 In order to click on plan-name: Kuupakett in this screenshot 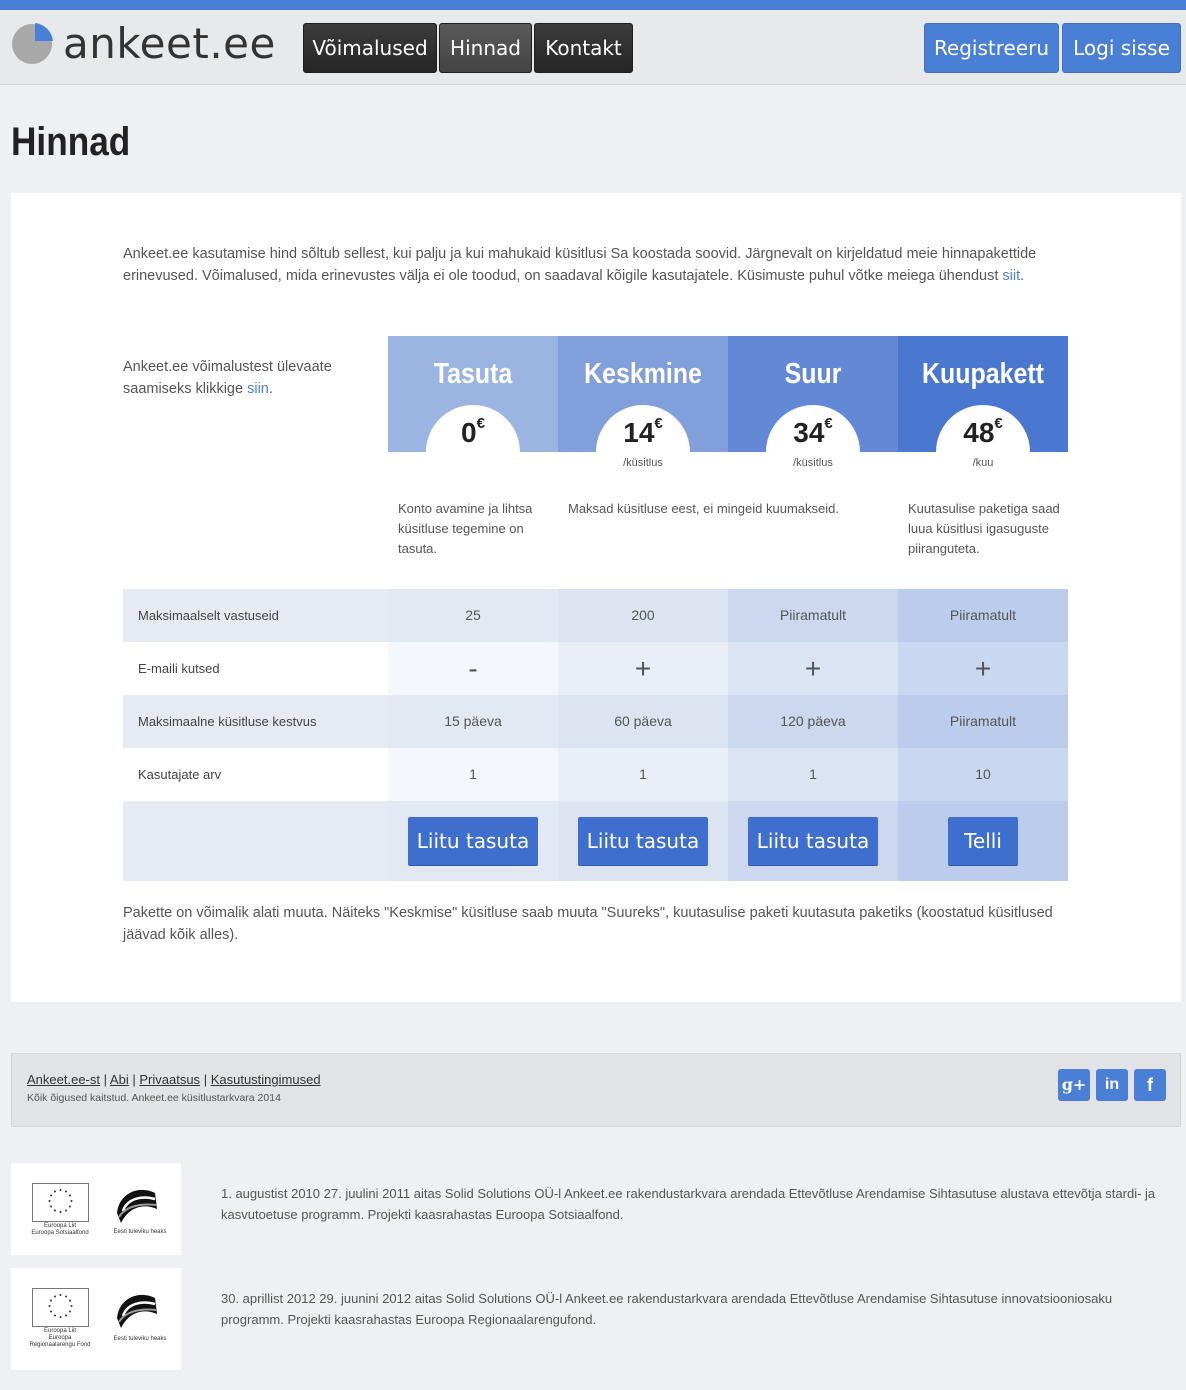, I will do `click(983, 374)`.